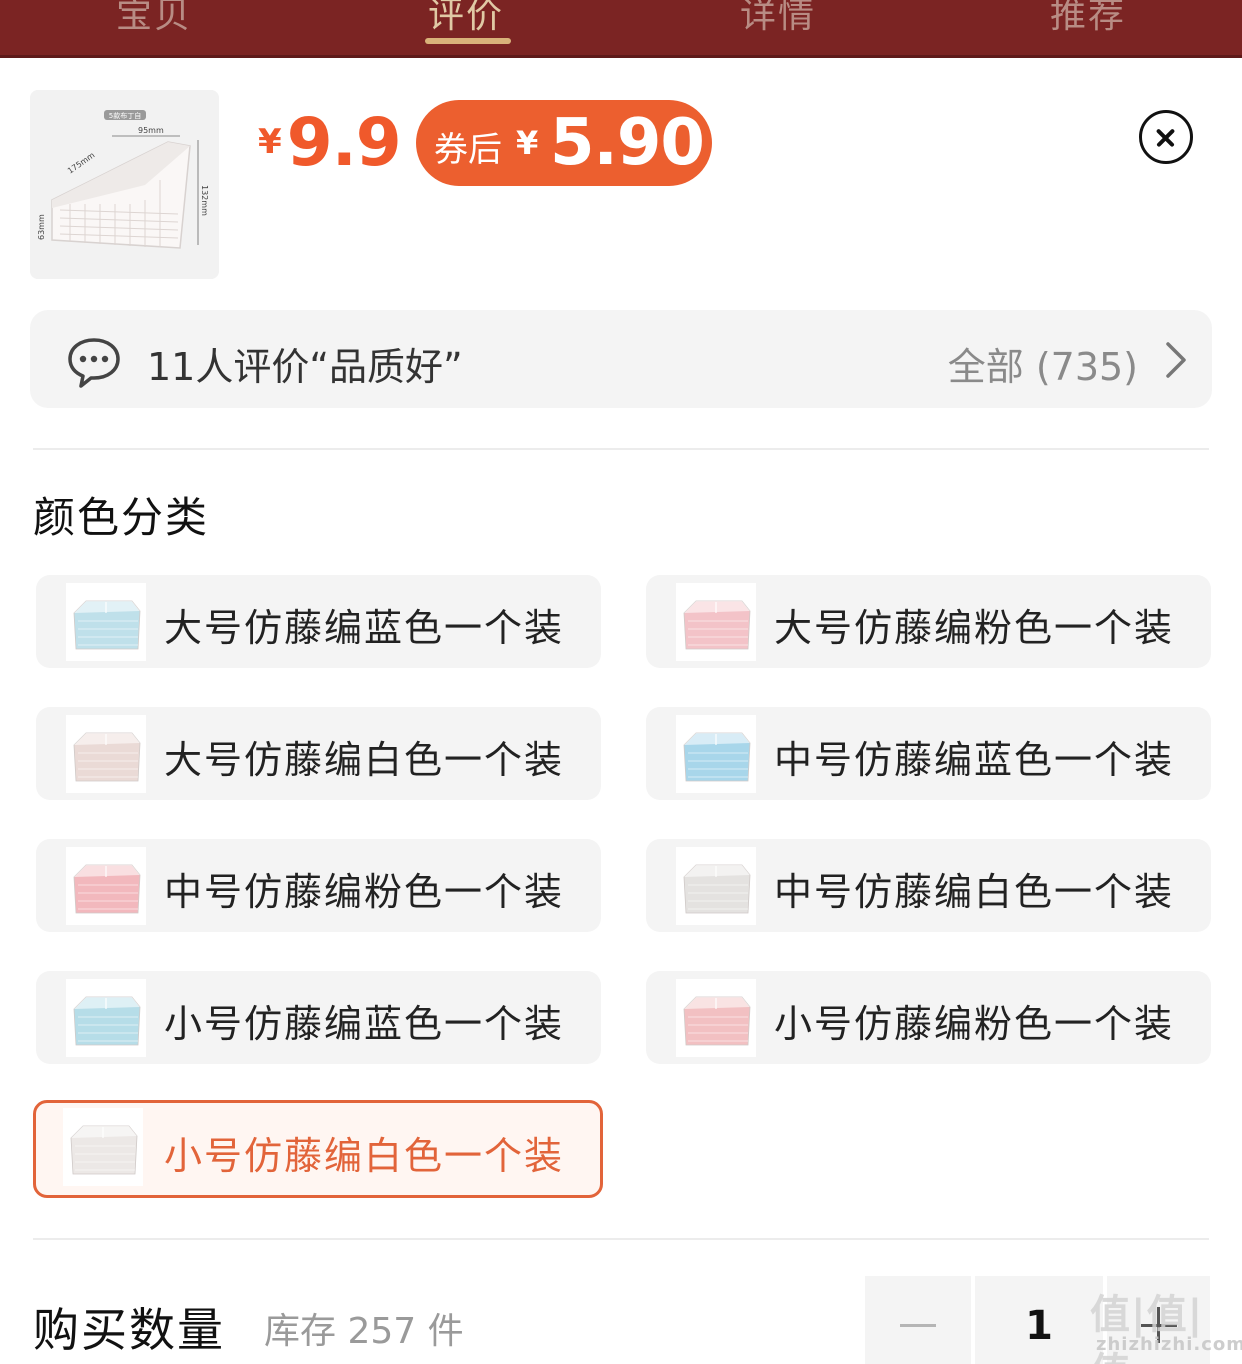 The height and width of the screenshot is (1364, 1242). What do you see at coordinates (305, 367) in the screenshot?
I see `review-highlight-text: 11人评价“品质好”` at bounding box center [305, 367].